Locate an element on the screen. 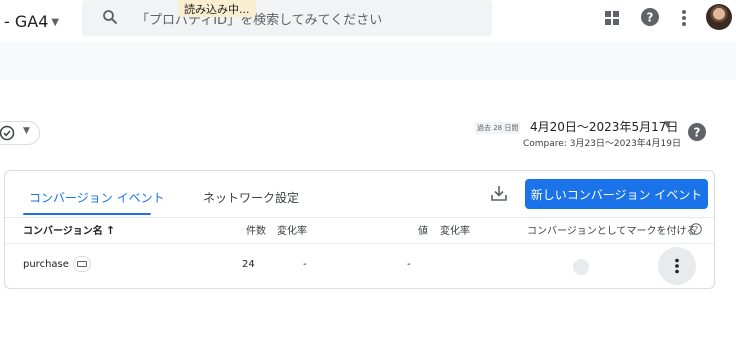 The height and width of the screenshot is (348, 736). column-header-count-change: 変化率 is located at coordinates (292, 229).